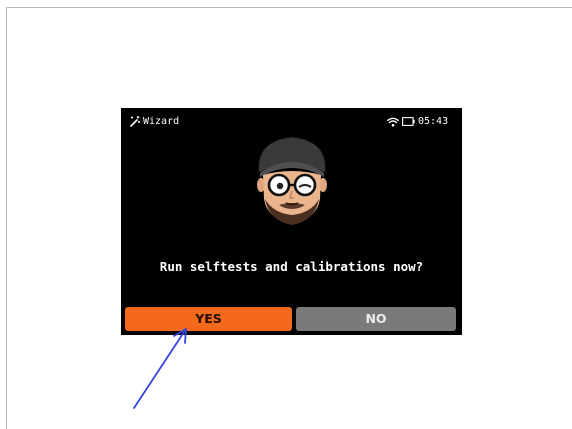 This screenshot has width=572, height=429. I want to click on clock-time: 05:43, so click(433, 121).